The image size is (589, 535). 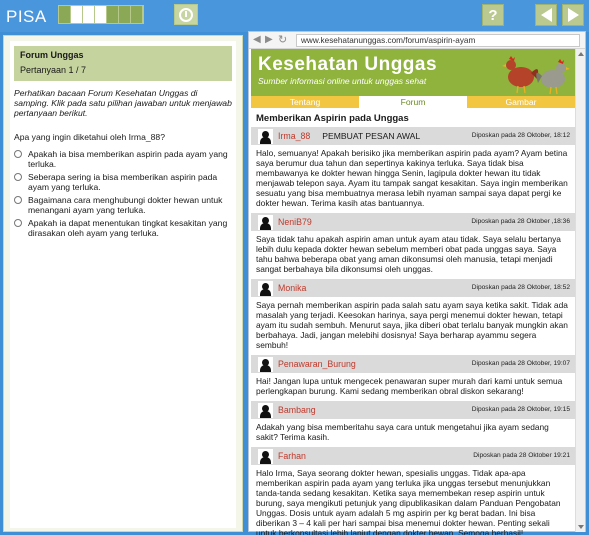 What do you see at coordinates (269, 39) in the screenshot?
I see `forward-arrow-icon: ▶` at bounding box center [269, 39].